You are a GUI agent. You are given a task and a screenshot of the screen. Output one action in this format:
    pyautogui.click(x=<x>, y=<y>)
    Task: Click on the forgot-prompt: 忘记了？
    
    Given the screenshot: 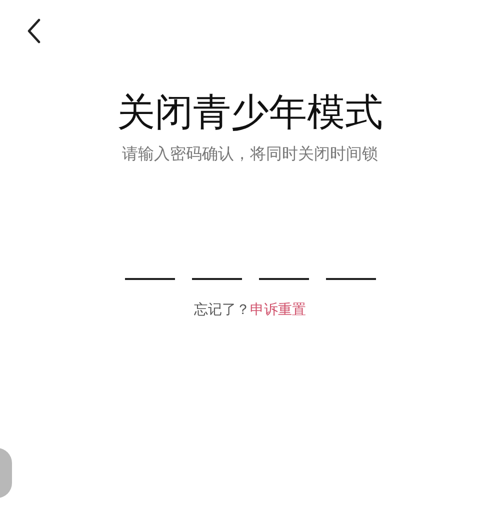 What is the action you would take?
    pyautogui.click(x=222, y=310)
    